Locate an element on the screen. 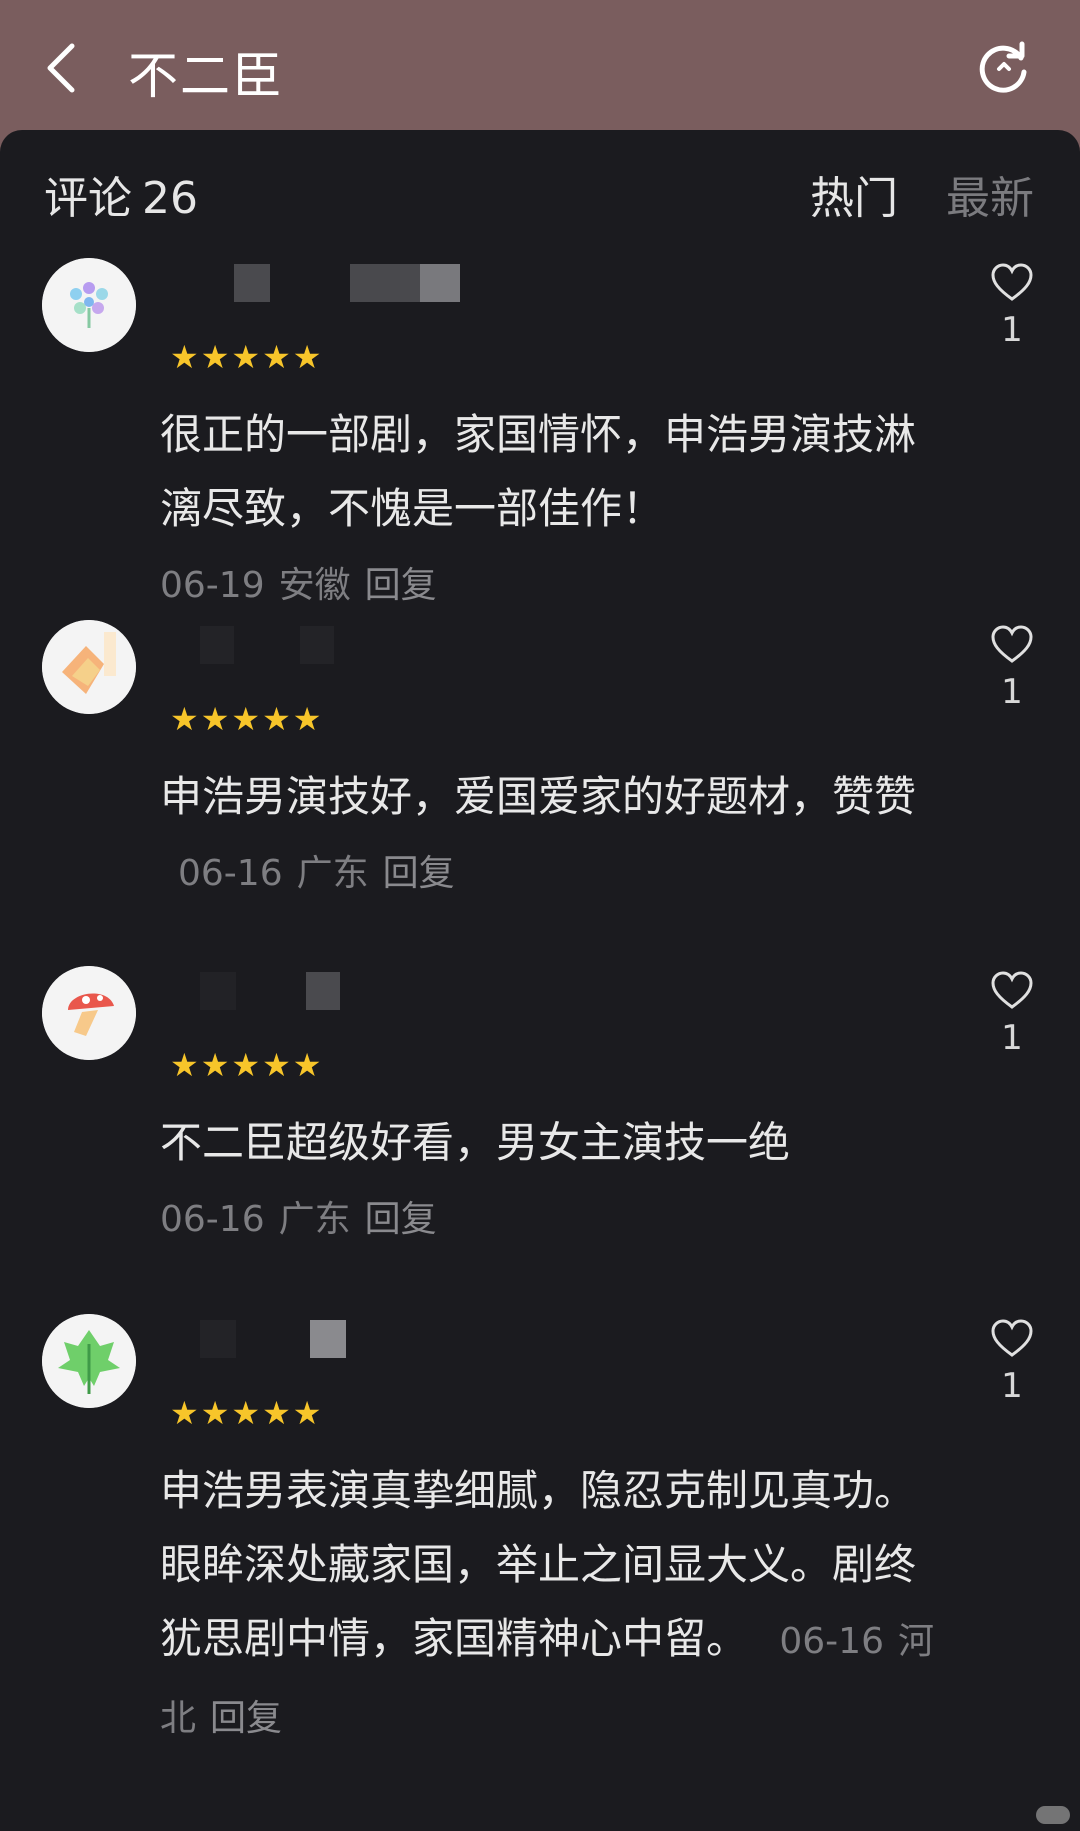 The height and width of the screenshot is (1831, 1080). flower-avatar-icon is located at coordinates (89, 305).